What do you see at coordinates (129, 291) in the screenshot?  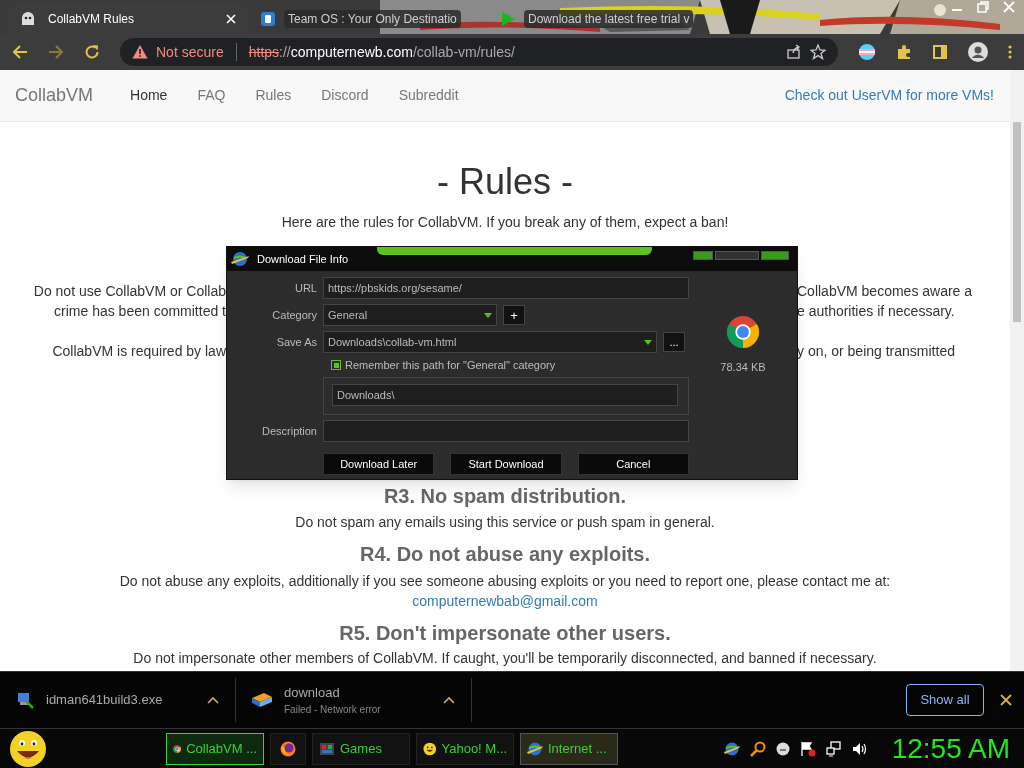 I see `paragraph-text: Do not use CollabVM or Collab` at bounding box center [129, 291].